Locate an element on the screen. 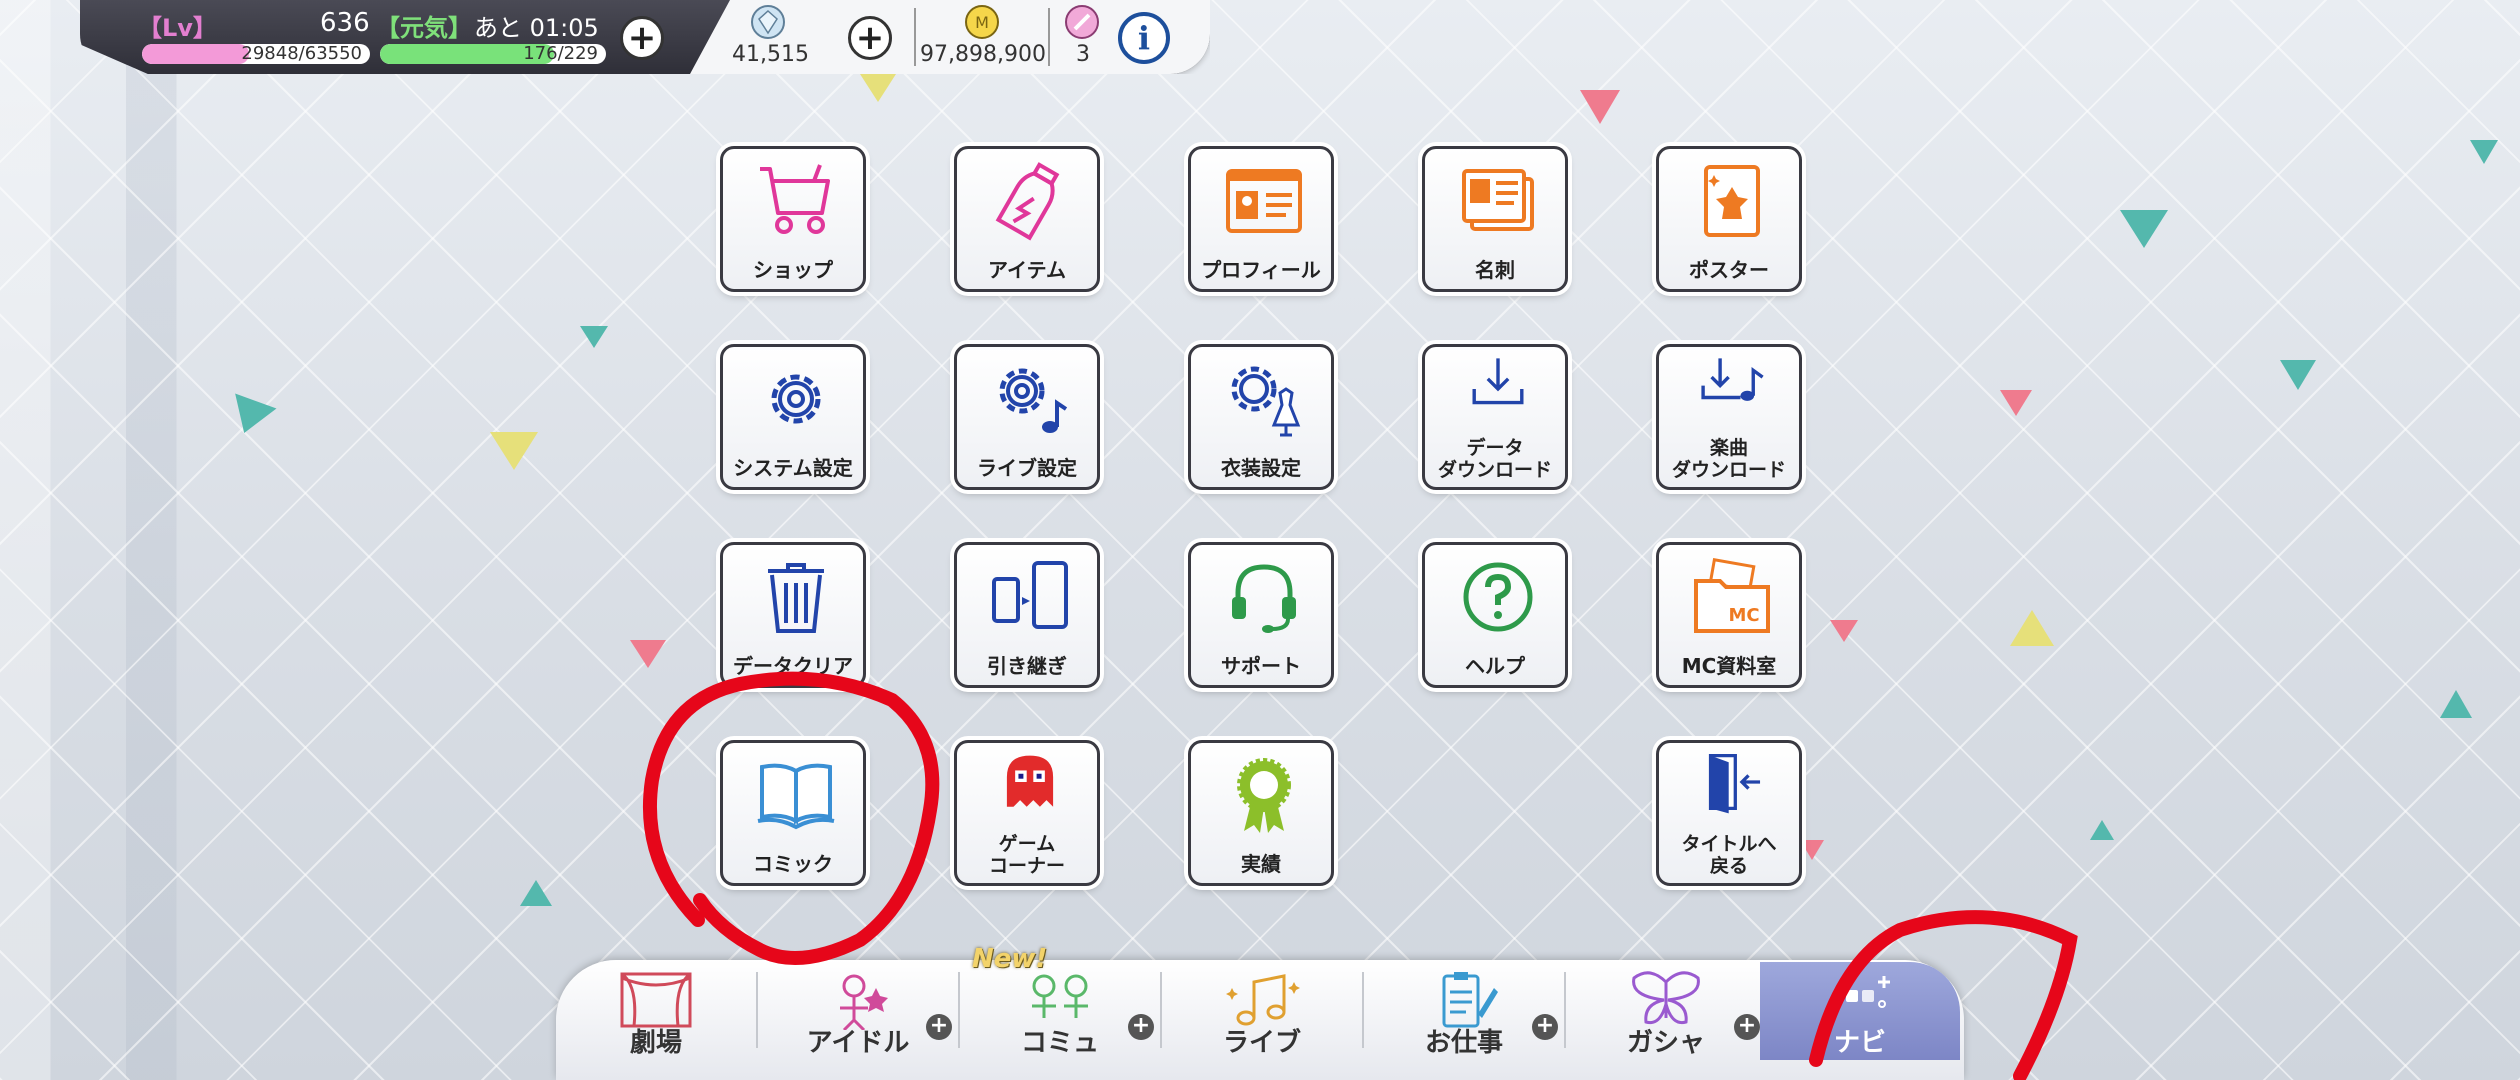 The image size is (2520, 1080). menu-label: ライブ設定 is located at coordinates (1027, 468).